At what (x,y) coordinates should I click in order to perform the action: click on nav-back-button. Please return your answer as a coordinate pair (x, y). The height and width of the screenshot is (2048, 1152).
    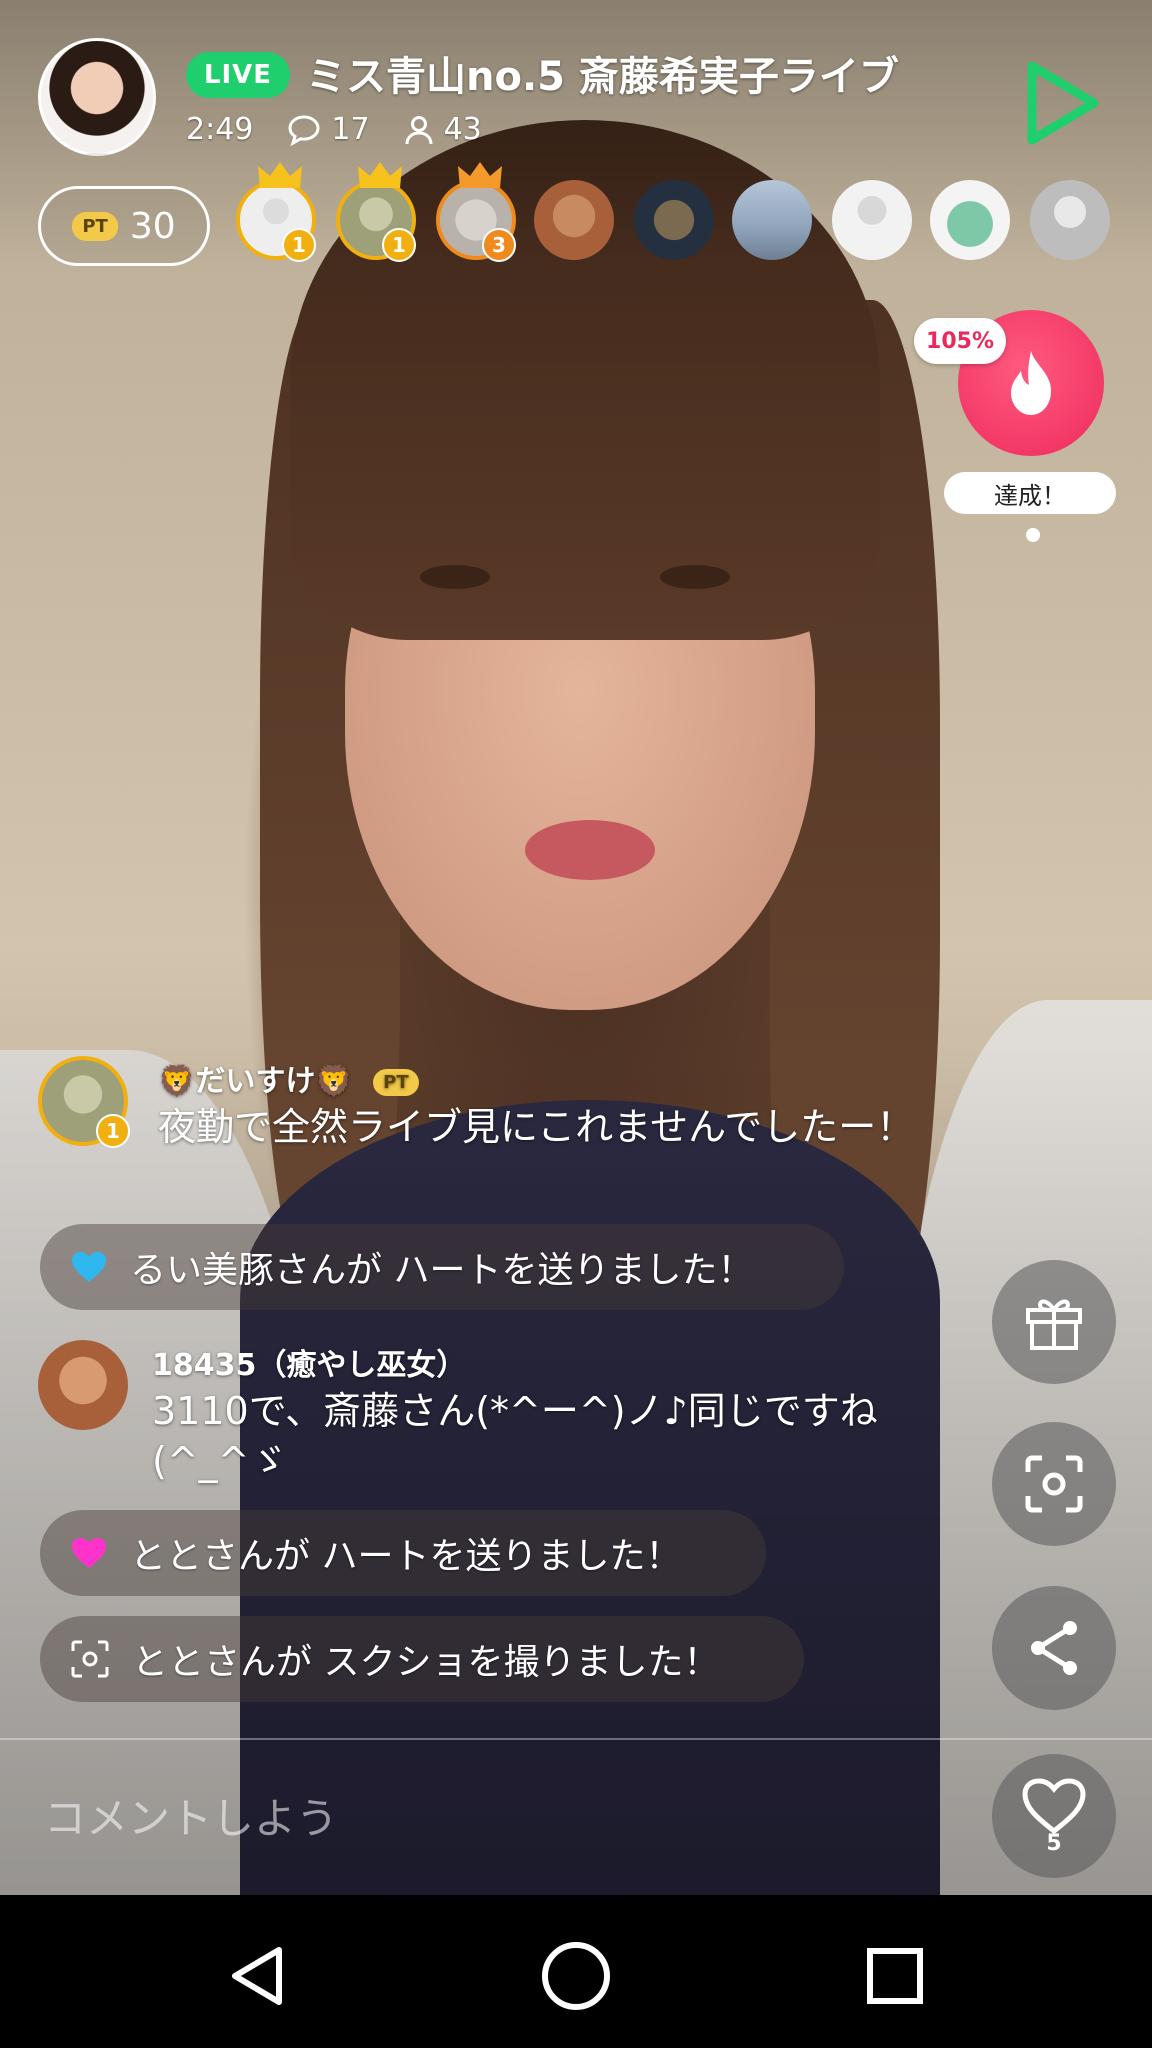
    Looking at the image, I should click on (257, 1976).